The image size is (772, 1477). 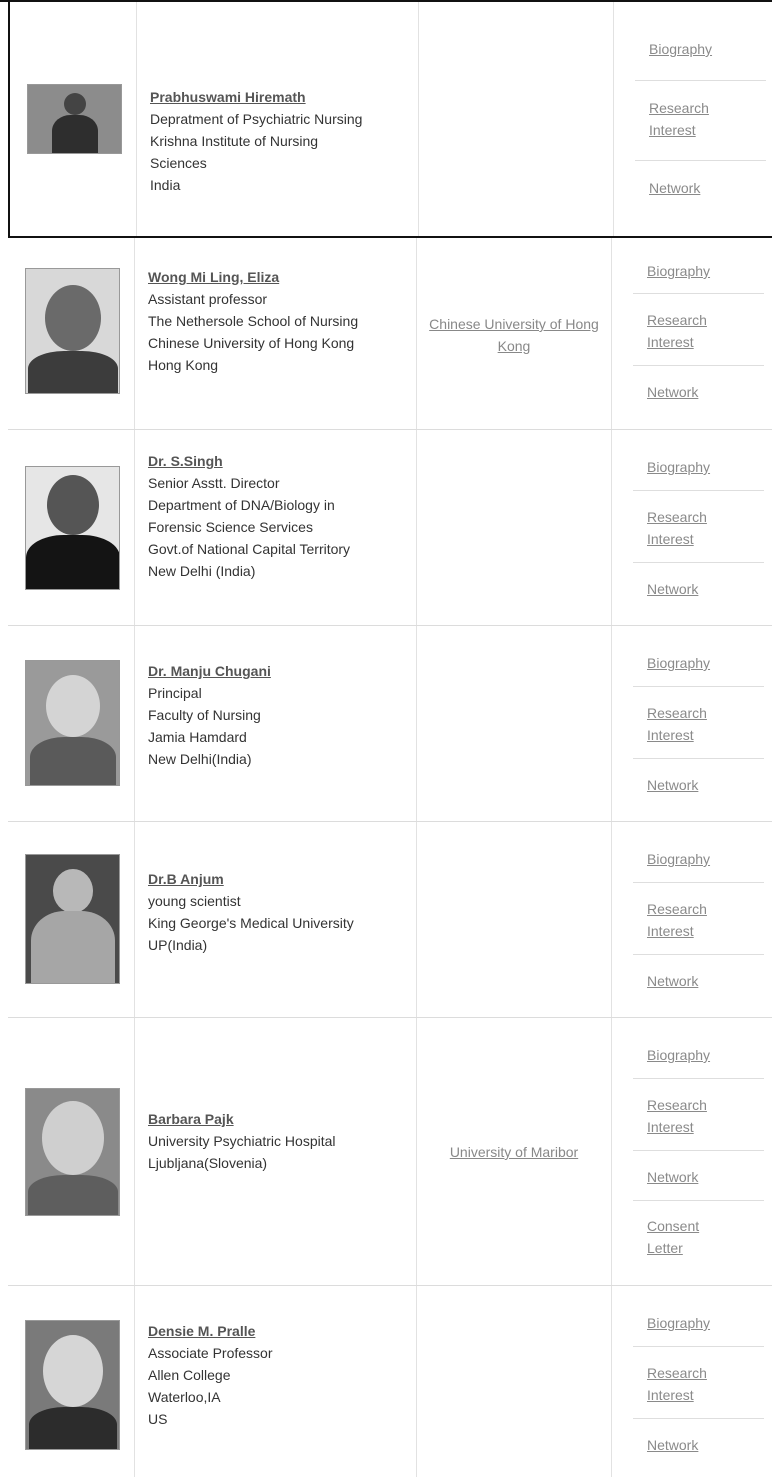 What do you see at coordinates (282, 97) in the screenshot?
I see `person-name-link: Prabhuswami Hiremath` at bounding box center [282, 97].